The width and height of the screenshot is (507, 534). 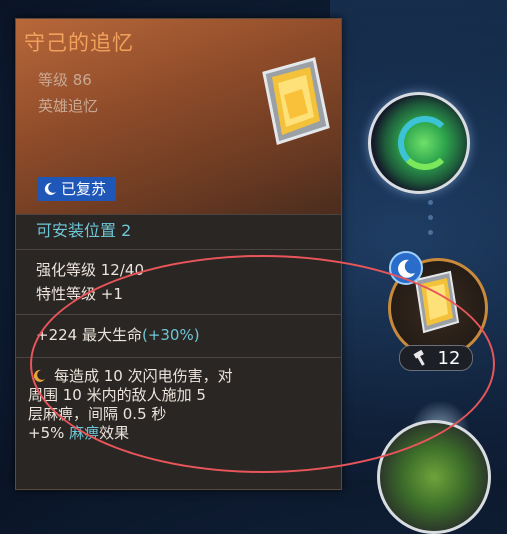 I want to click on install-slots: 可安装位置 2, so click(x=84, y=230).